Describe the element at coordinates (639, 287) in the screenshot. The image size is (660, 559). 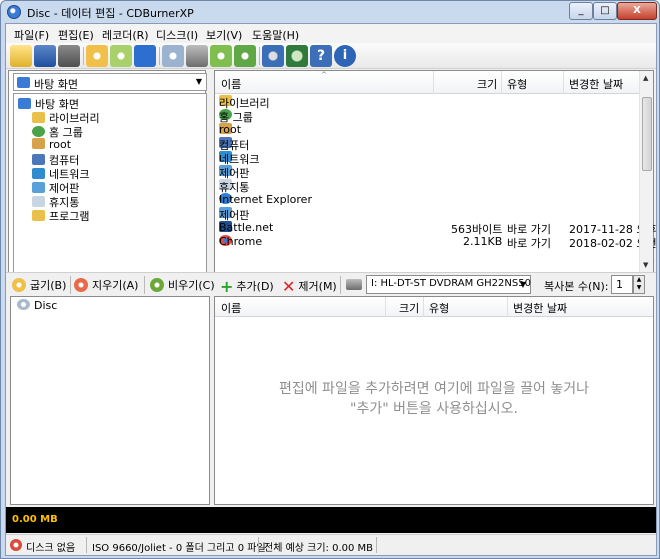
I see `stepper-down-icon: ▼` at that location.